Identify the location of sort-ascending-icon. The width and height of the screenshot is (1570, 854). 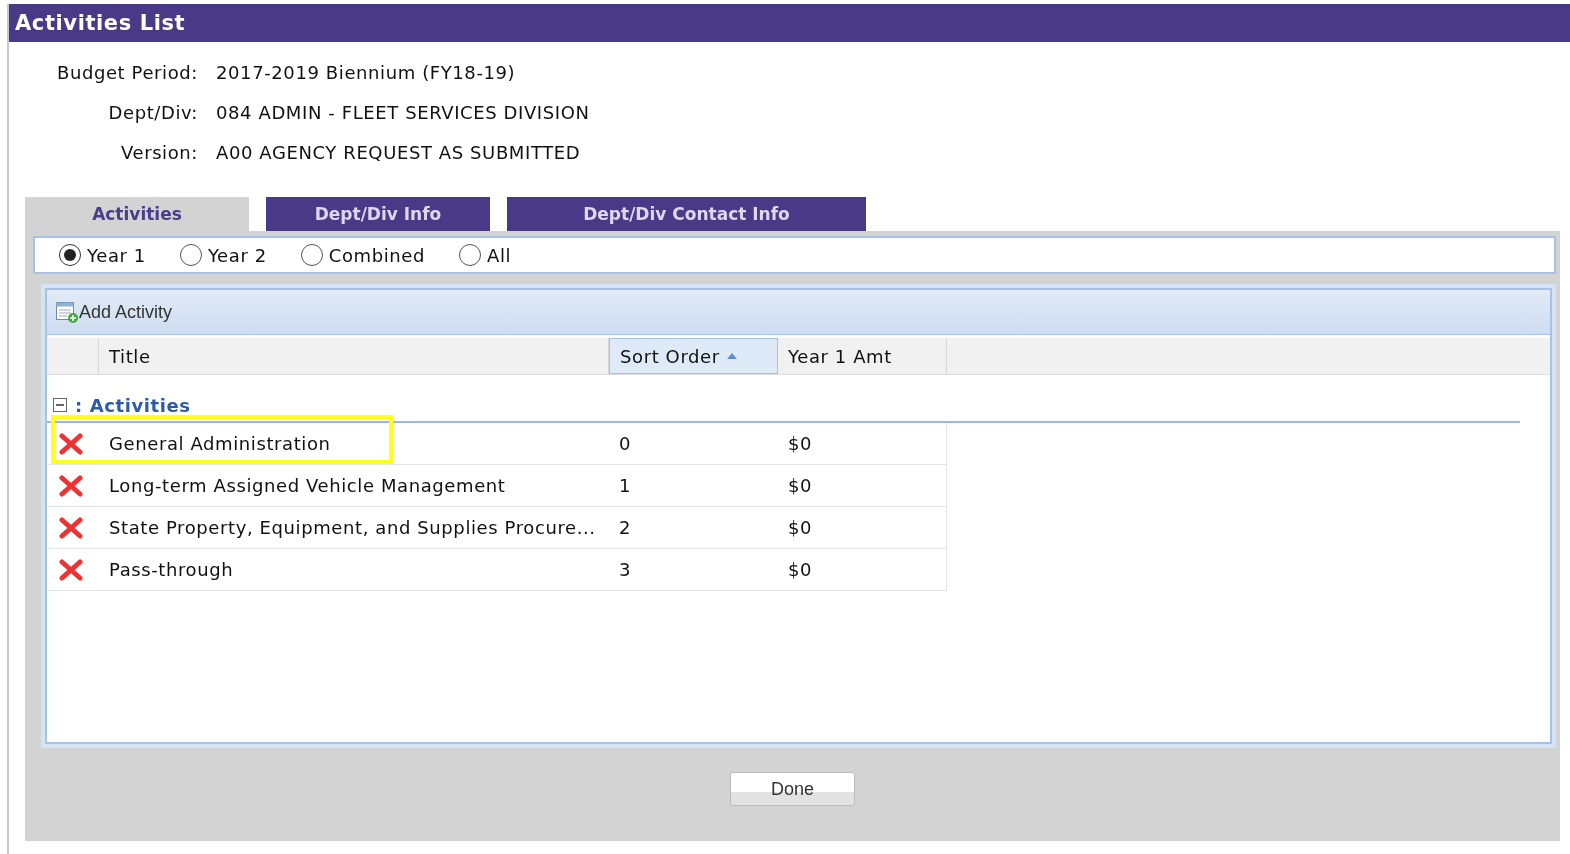
(731, 356).